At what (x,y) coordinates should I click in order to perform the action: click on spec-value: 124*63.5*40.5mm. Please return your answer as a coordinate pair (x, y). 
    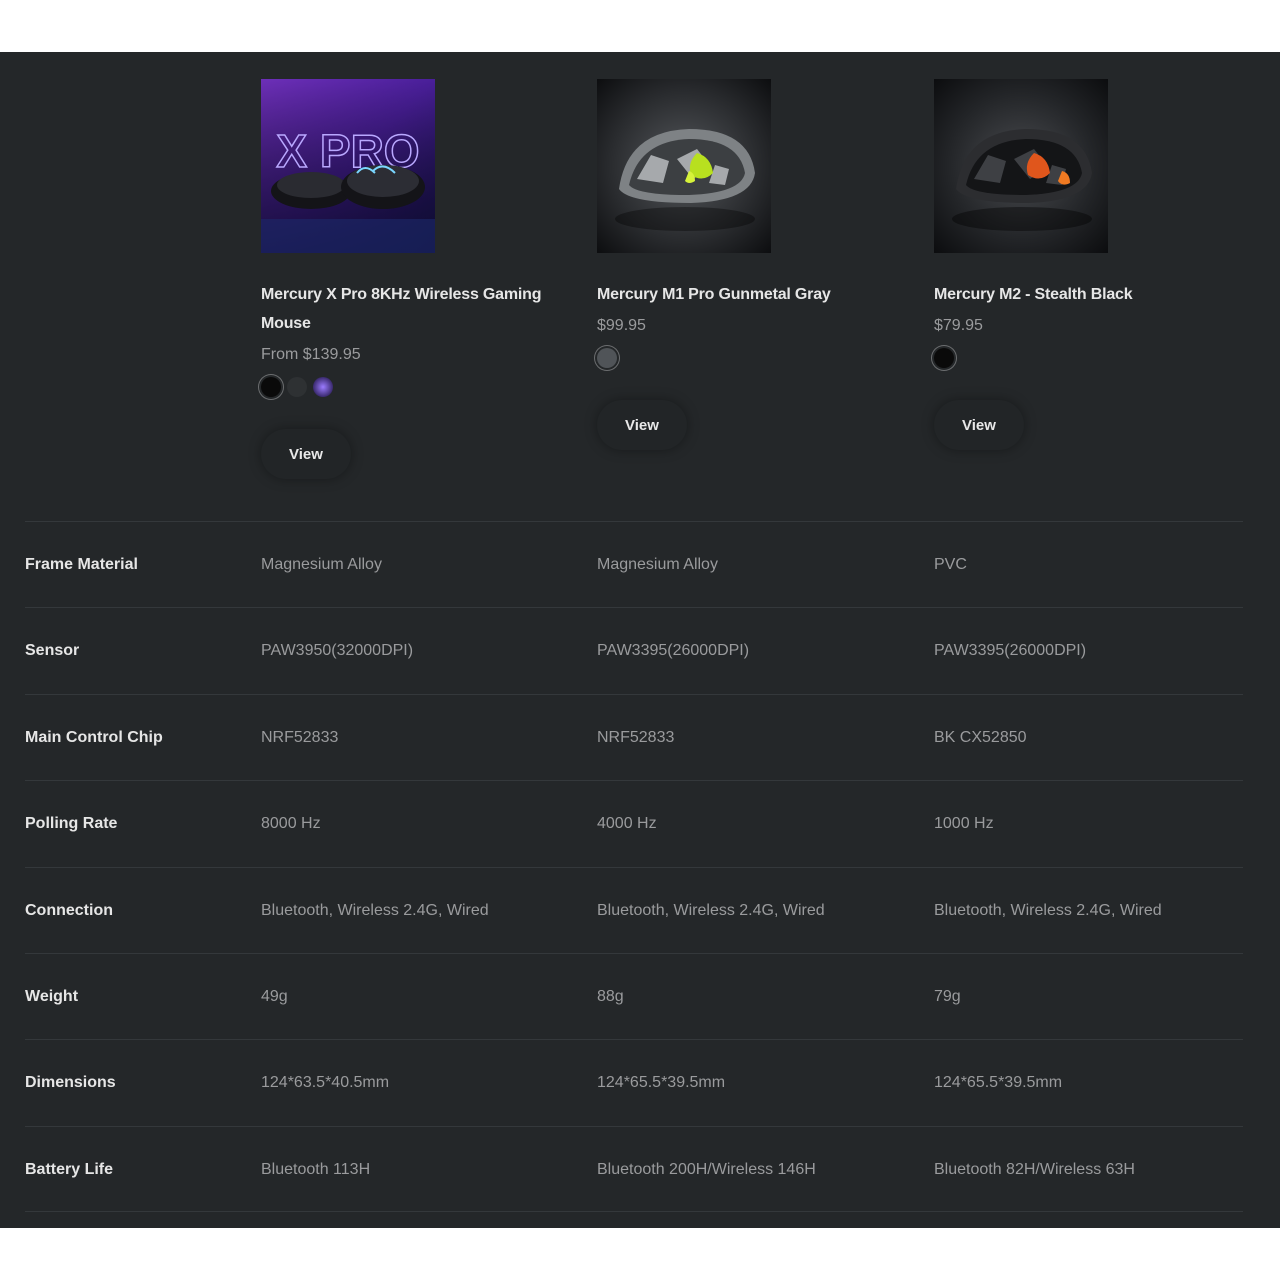
    Looking at the image, I should click on (325, 1083).